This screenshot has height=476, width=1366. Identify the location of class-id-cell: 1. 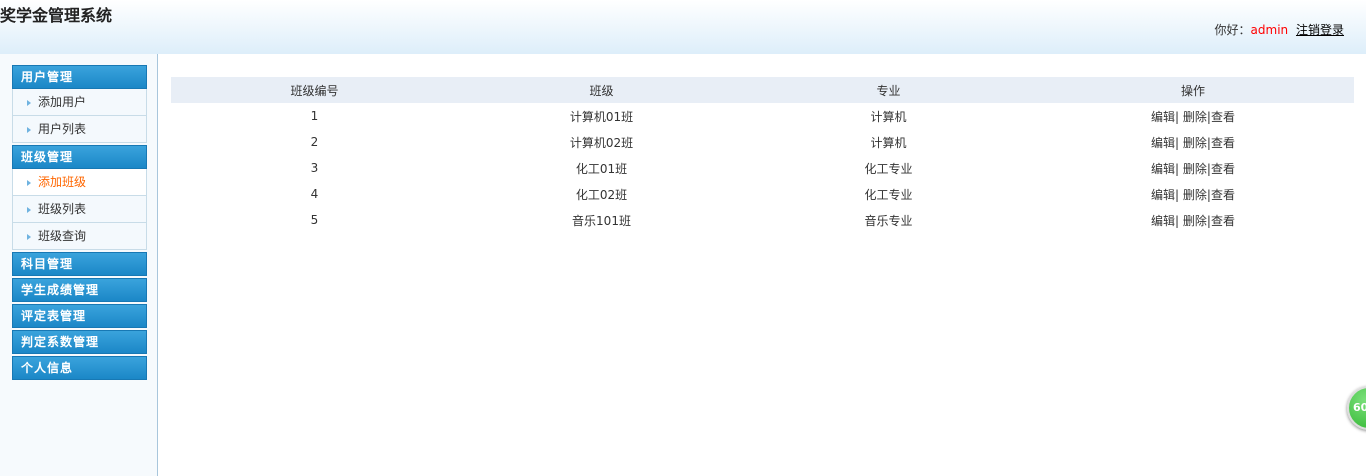
(314, 116).